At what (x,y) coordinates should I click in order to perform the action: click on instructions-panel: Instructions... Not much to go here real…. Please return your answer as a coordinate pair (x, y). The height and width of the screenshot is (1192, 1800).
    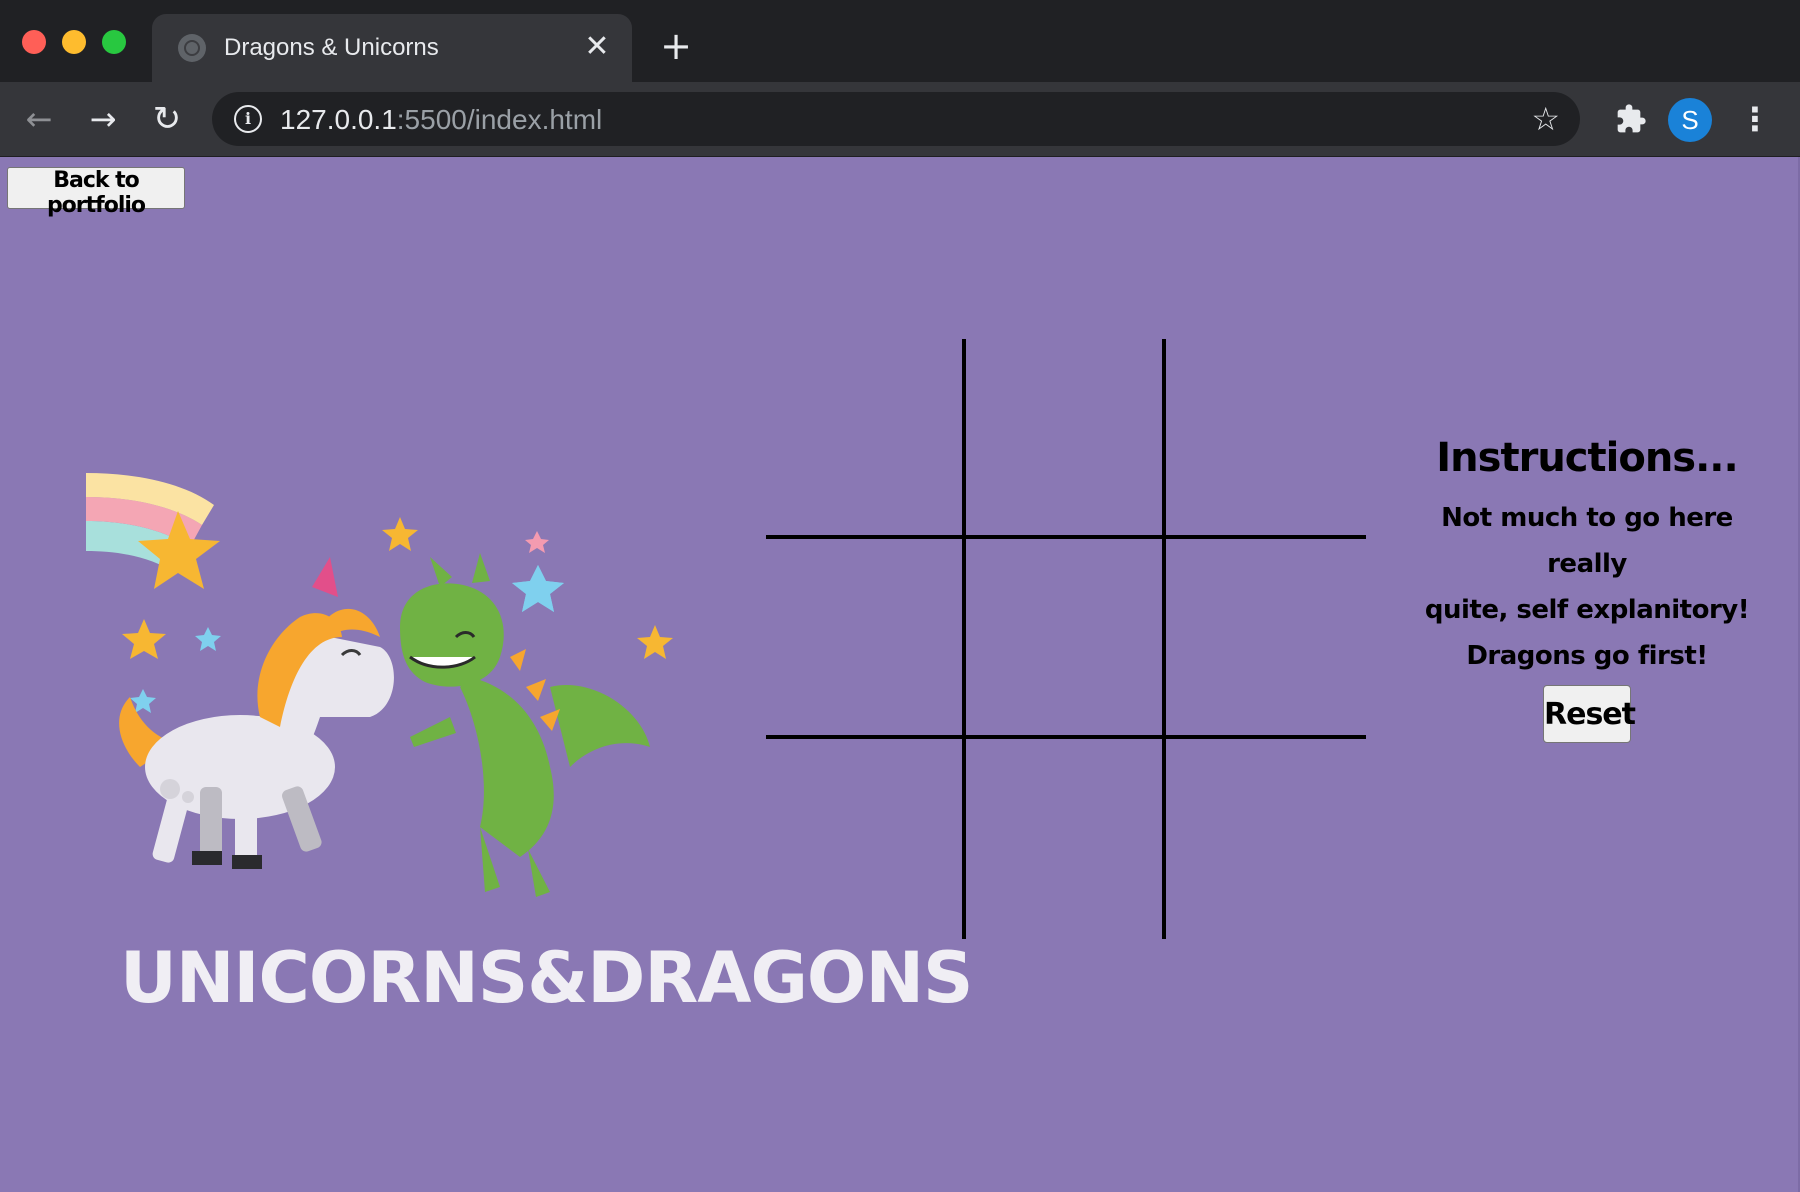
    Looking at the image, I should click on (1587, 557).